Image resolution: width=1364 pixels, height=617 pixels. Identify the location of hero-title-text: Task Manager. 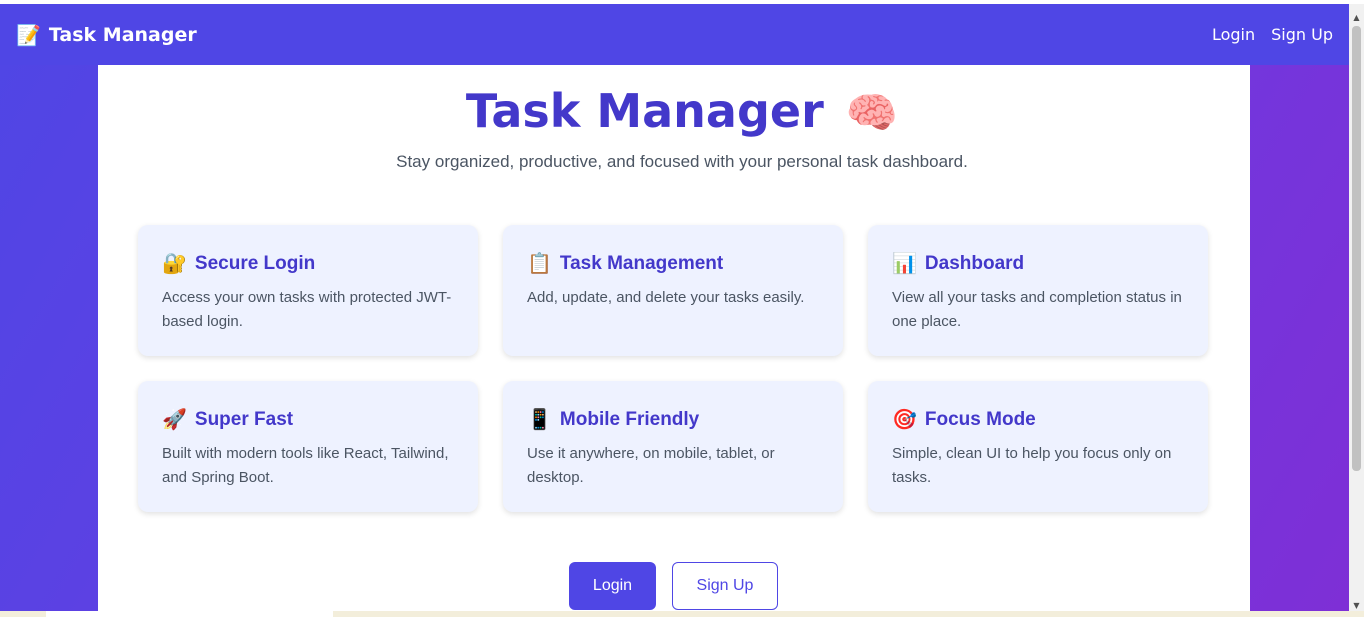
(644, 111).